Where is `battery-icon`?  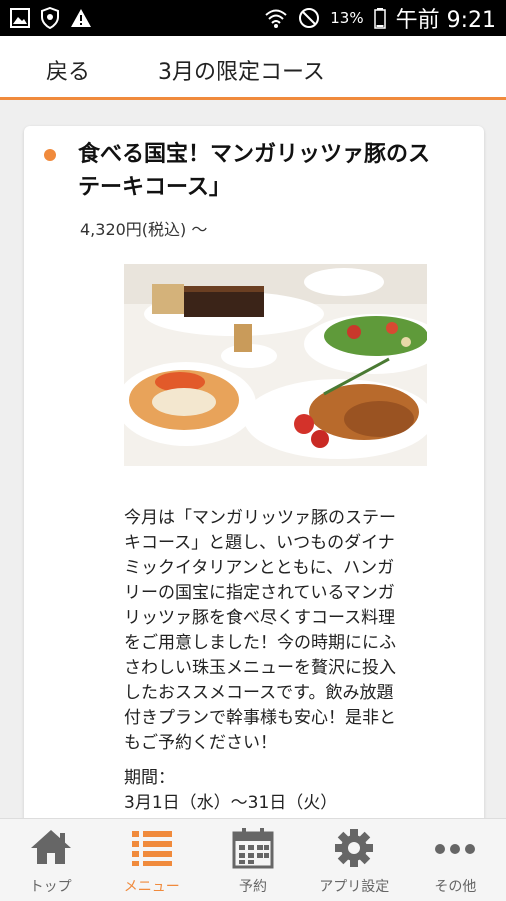
battery-icon is located at coordinates (379, 18).